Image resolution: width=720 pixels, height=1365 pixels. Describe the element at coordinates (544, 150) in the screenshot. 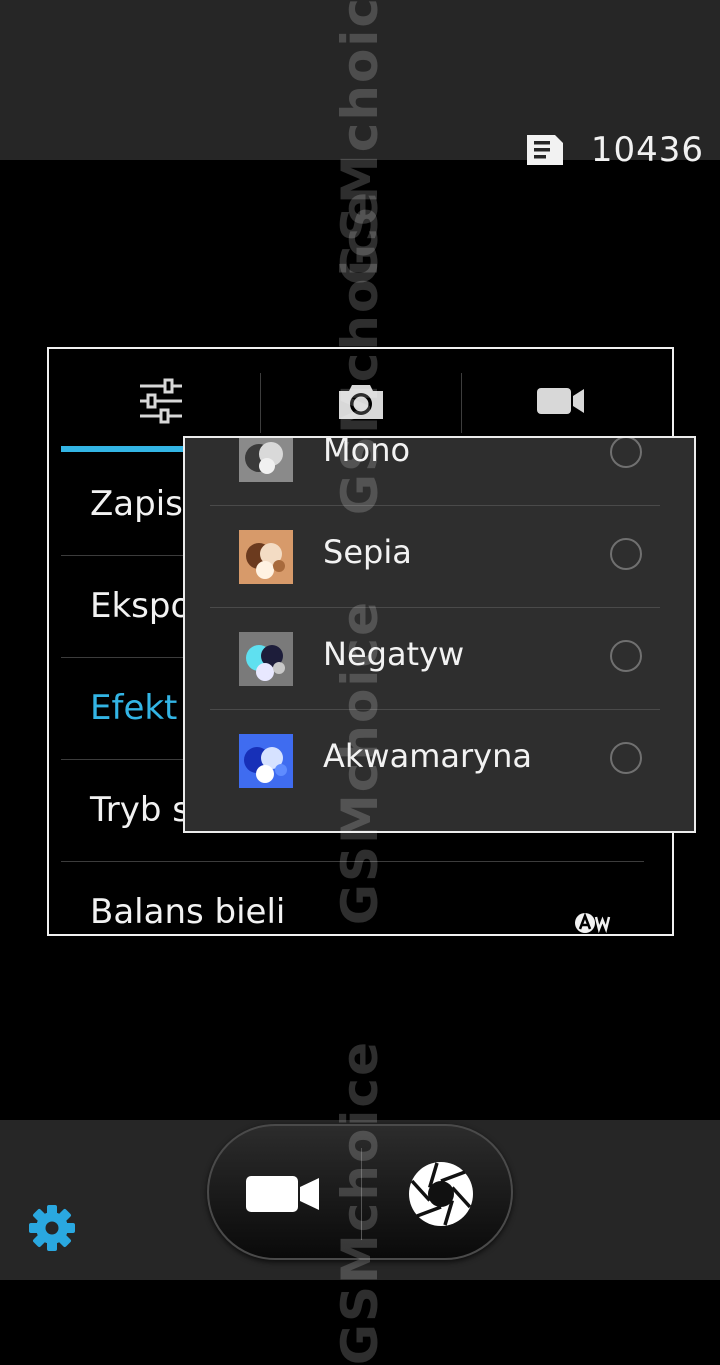

I see `sd-card-icon` at that location.